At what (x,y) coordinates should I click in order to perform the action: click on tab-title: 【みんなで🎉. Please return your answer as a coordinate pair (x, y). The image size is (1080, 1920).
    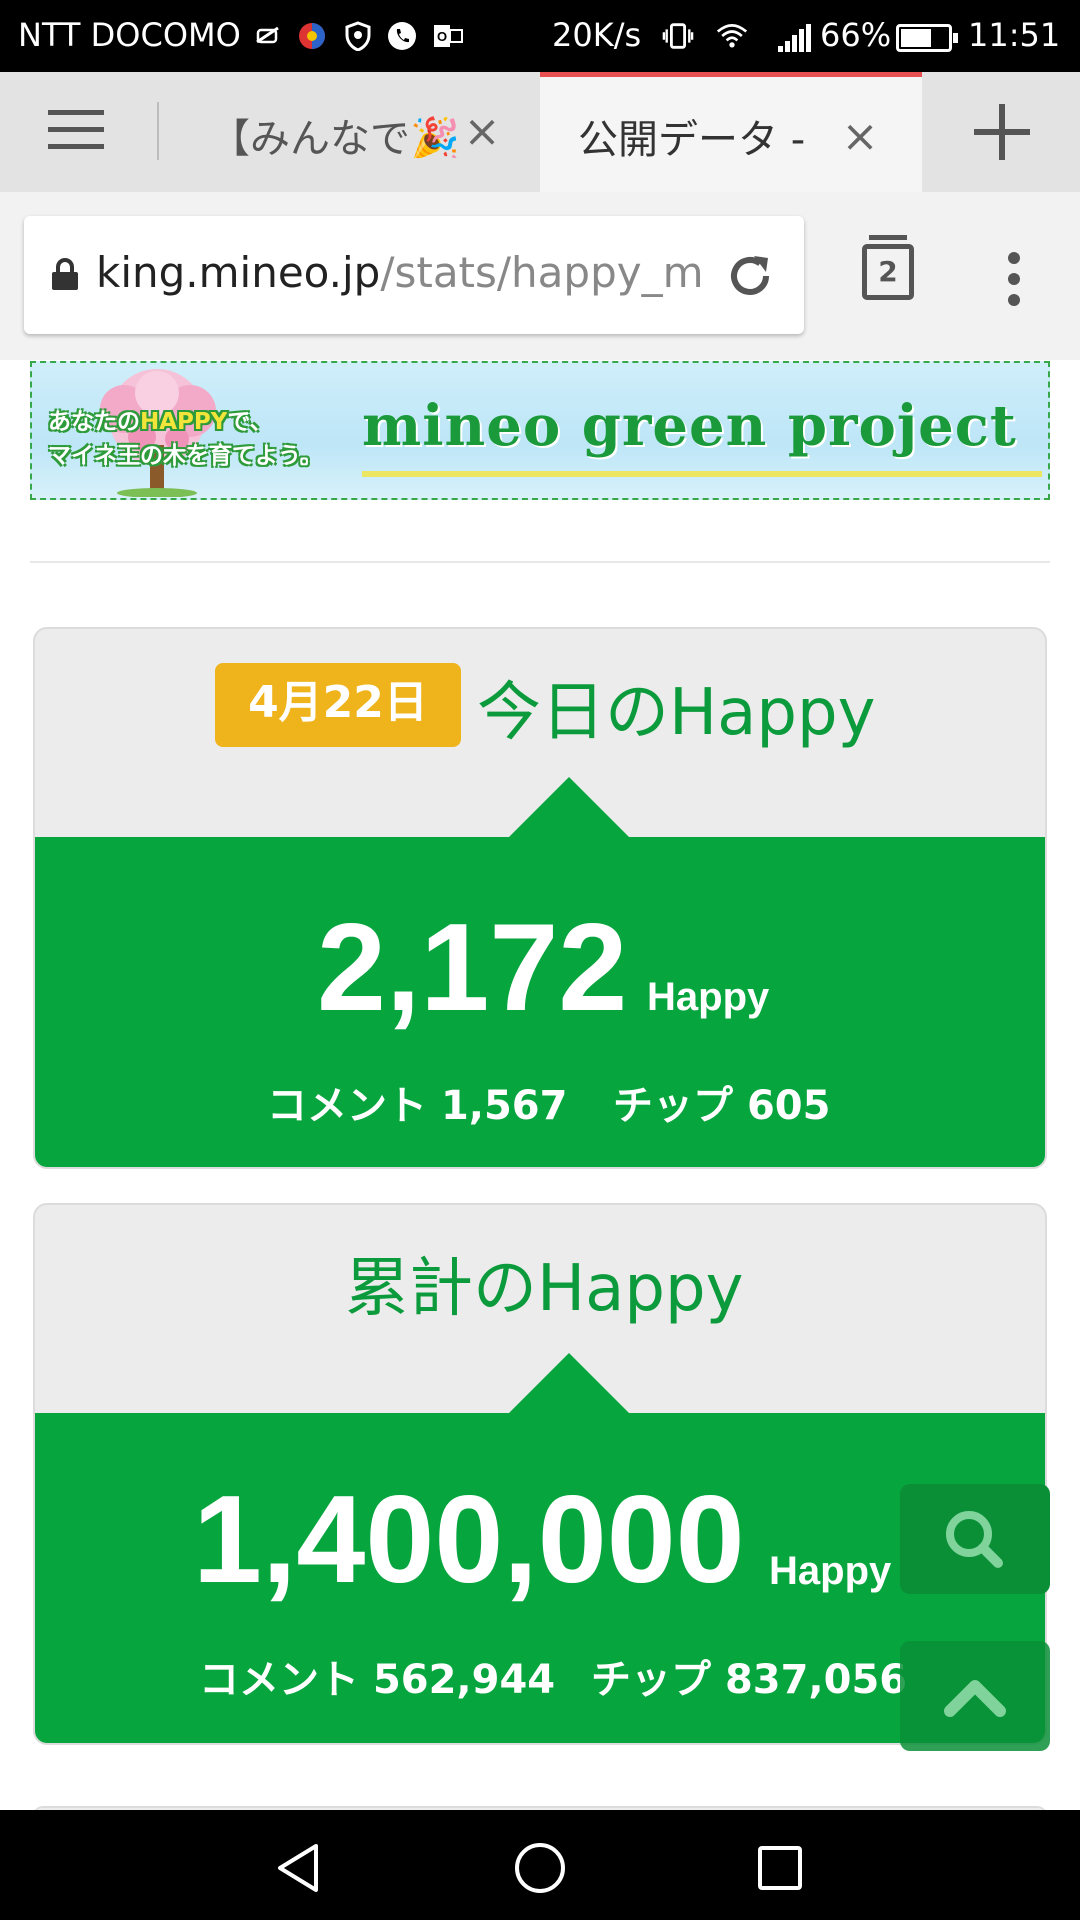
    Looking at the image, I should click on (335, 137).